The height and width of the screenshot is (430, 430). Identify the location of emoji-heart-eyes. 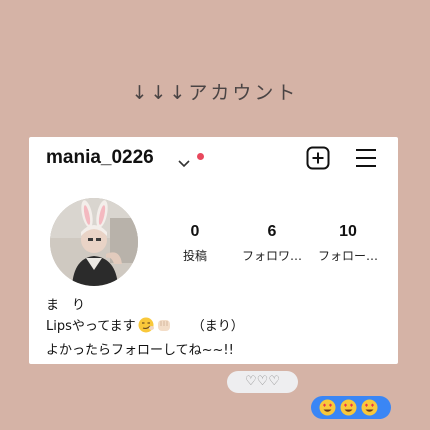
(350, 409).